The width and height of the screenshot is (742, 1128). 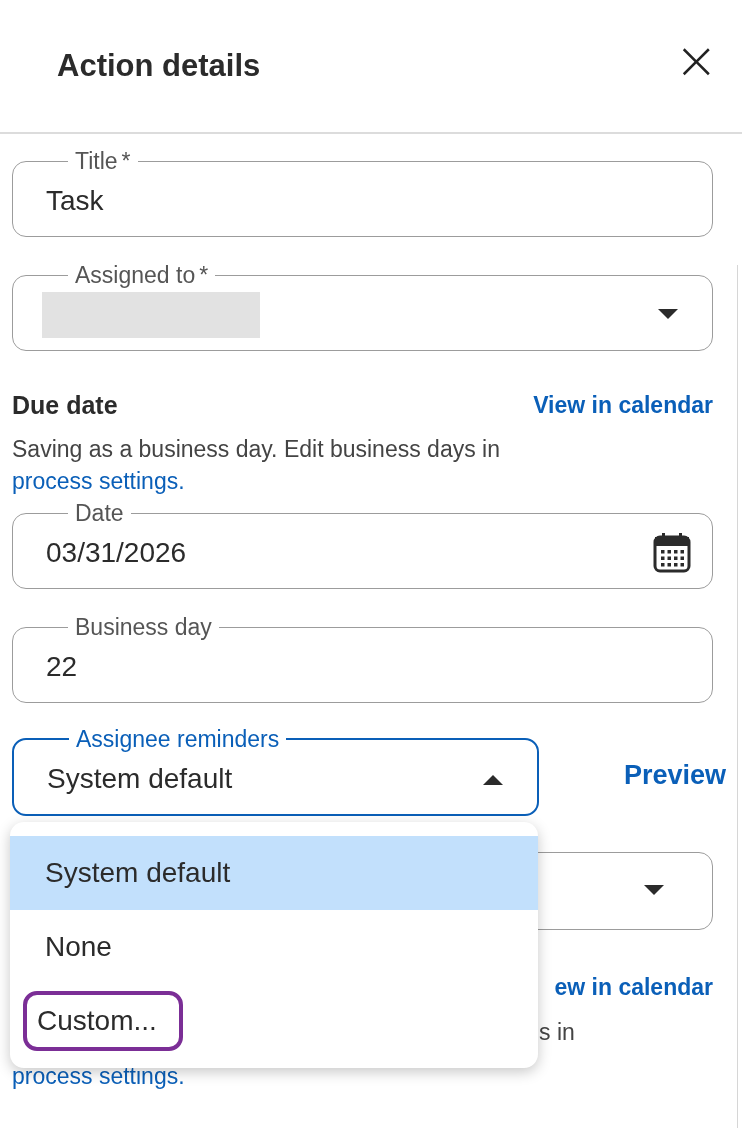 What do you see at coordinates (65, 405) in the screenshot?
I see `section-heading: Due date` at bounding box center [65, 405].